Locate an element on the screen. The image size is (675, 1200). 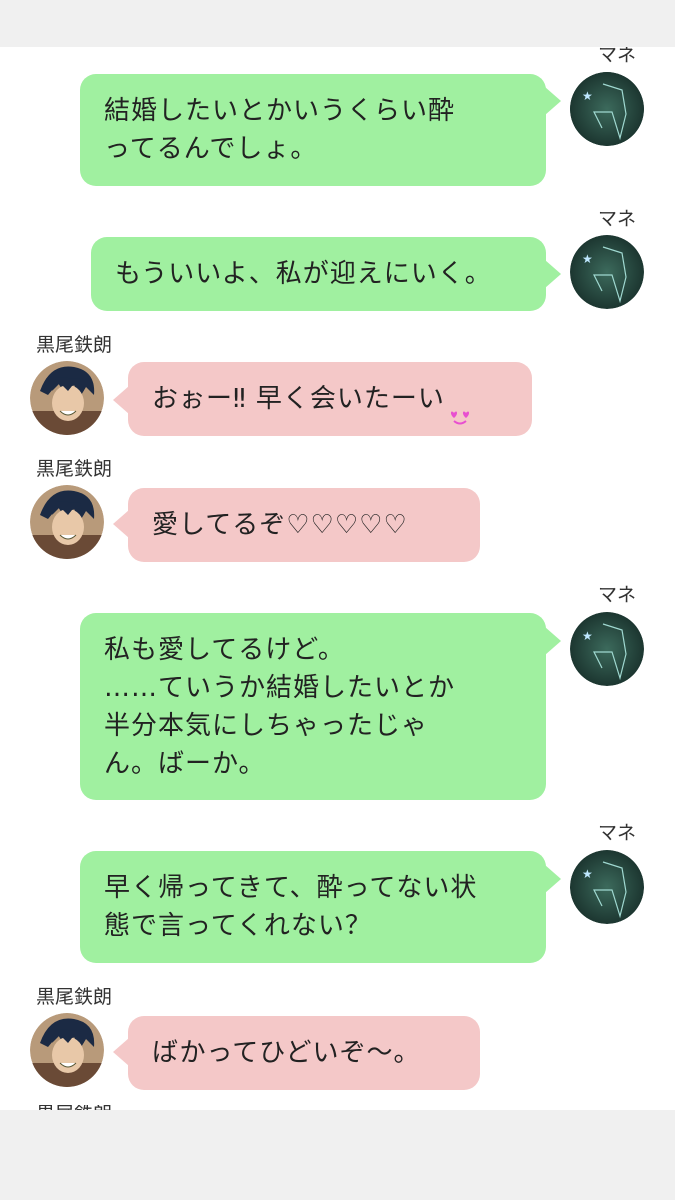
sender-name-clipped: 黒尾鉄朗 is located at coordinates (74, 1107).